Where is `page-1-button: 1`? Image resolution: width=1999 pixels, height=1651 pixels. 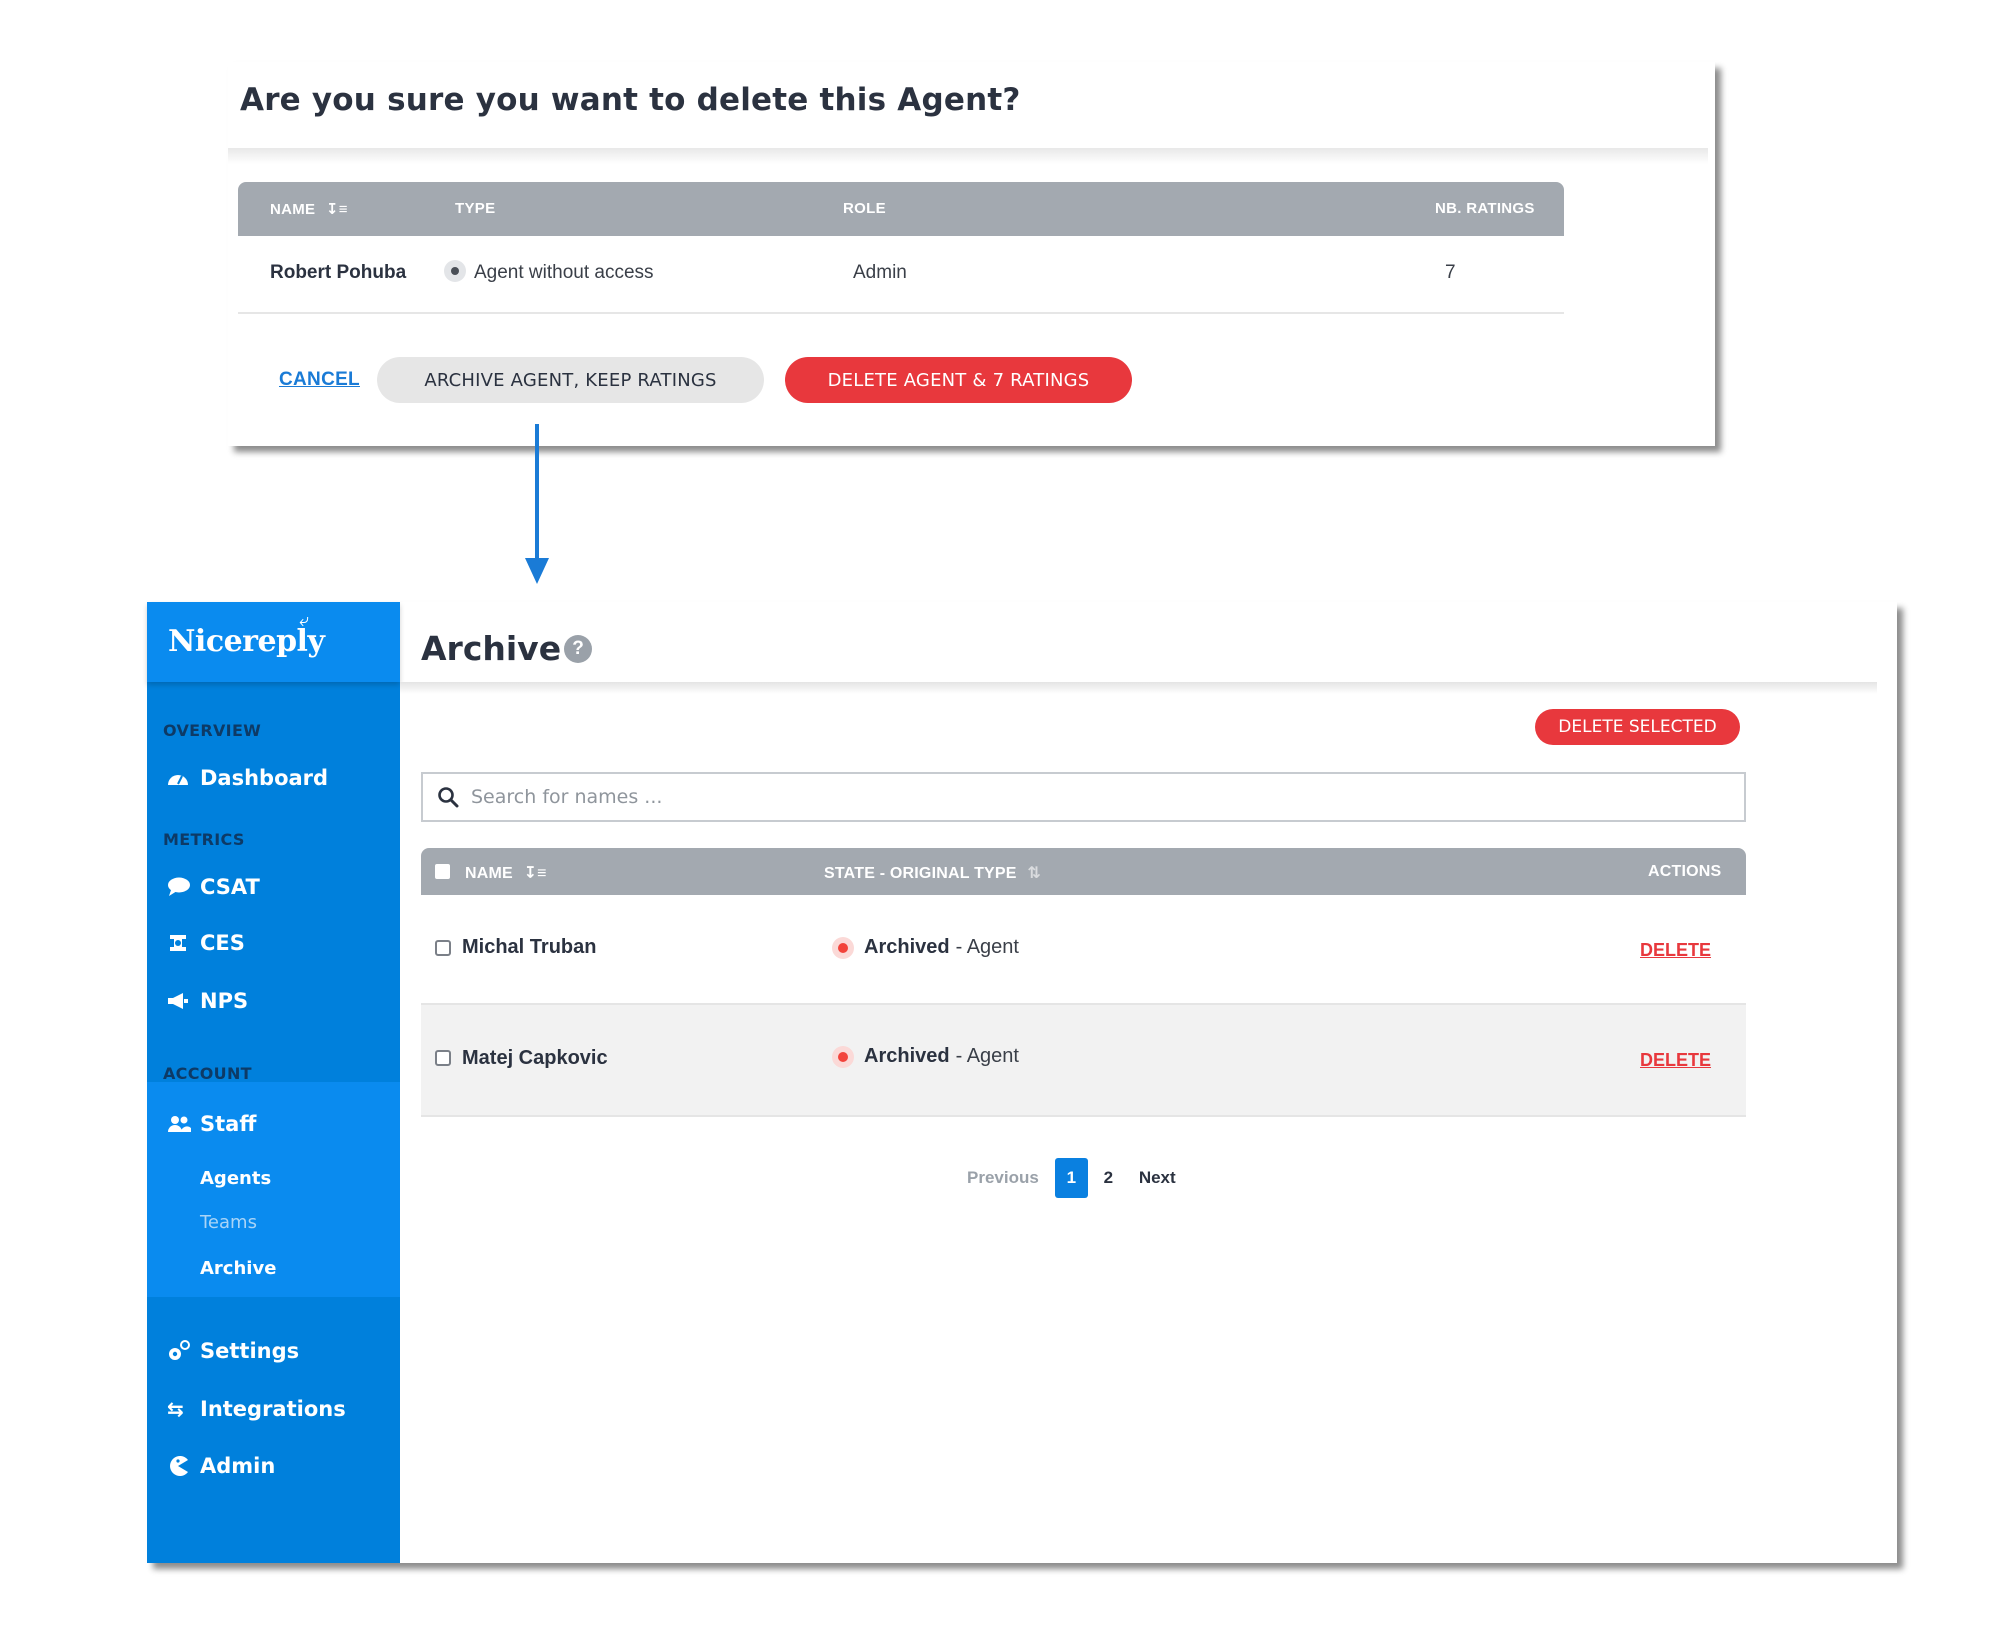
page-1-button: 1 is located at coordinates (1071, 1178).